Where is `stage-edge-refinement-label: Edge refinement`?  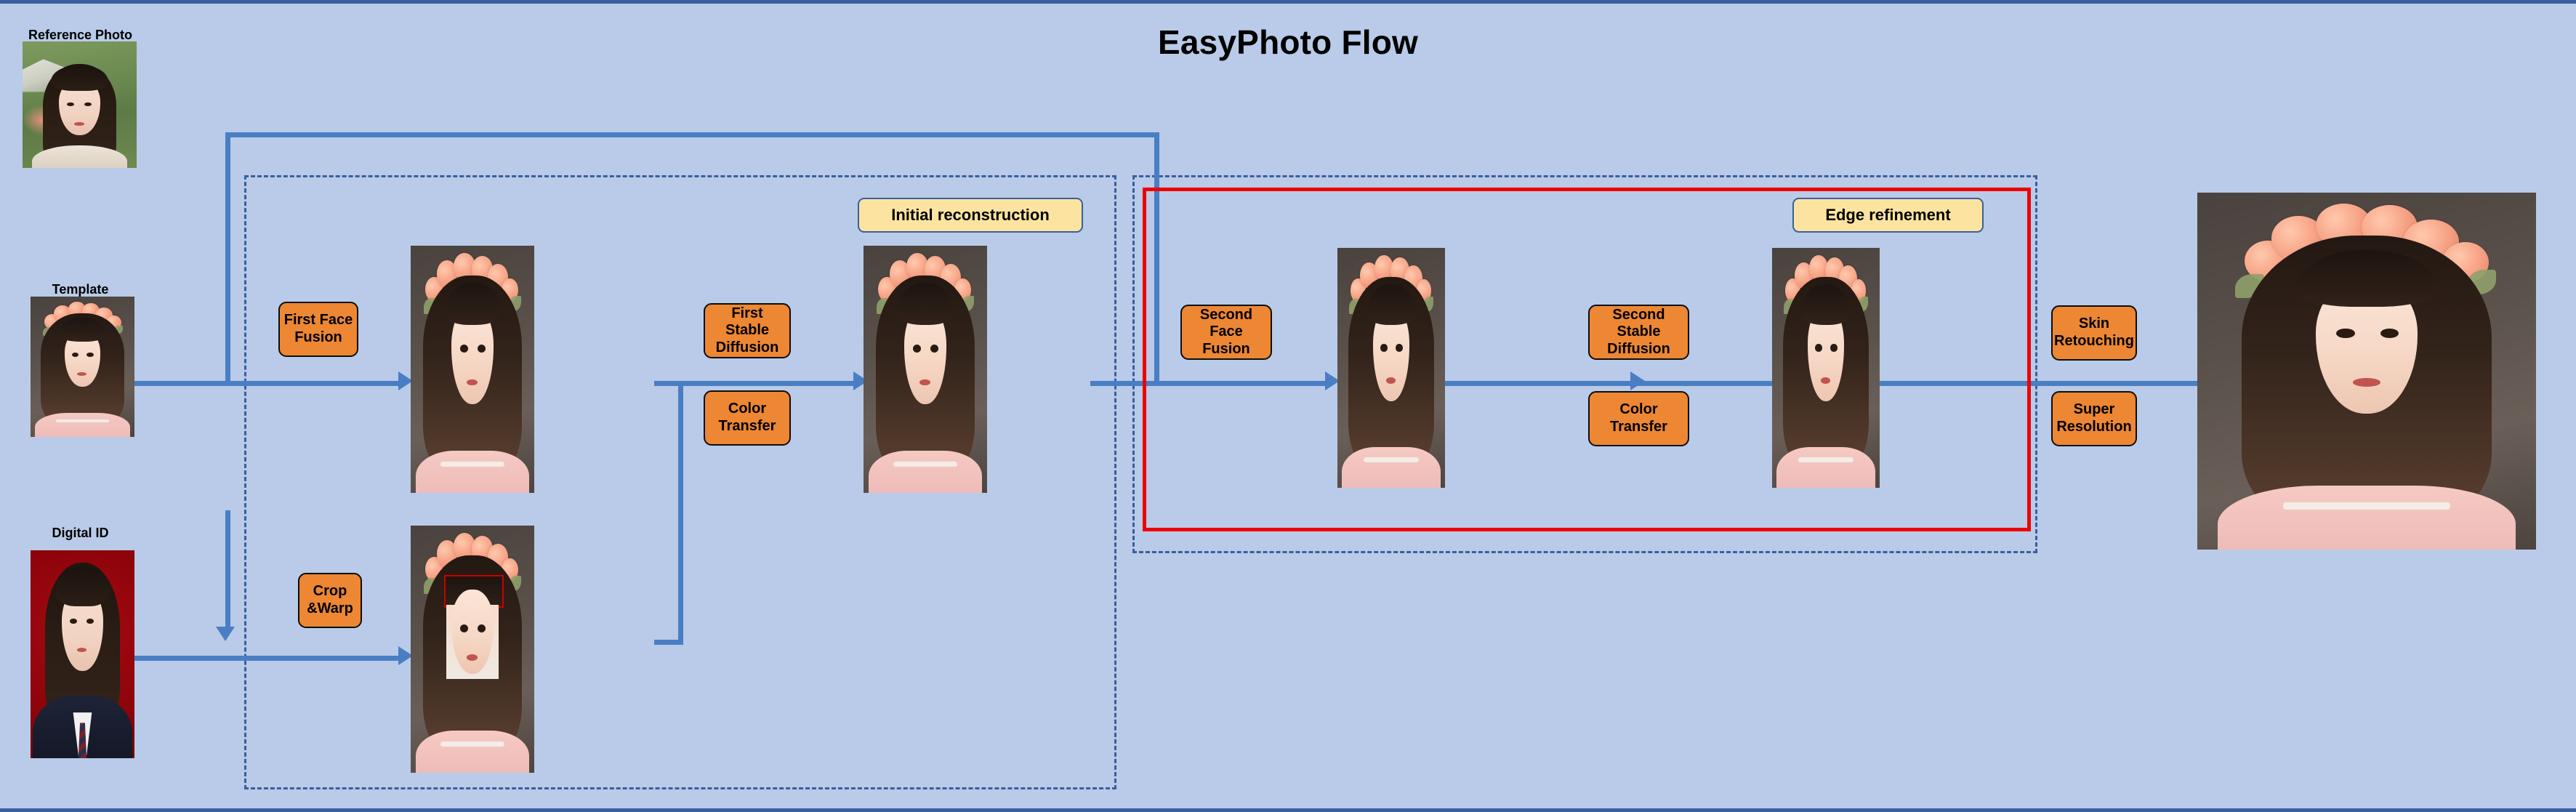
stage-edge-refinement-label: Edge refinement is located at coordinates (1888, 215).